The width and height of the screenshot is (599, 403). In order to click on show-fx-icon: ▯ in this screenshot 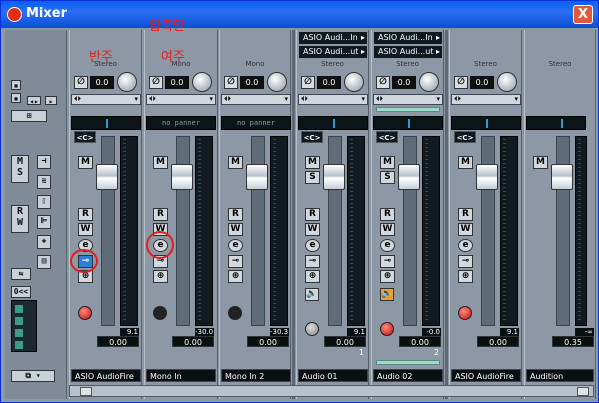, I will do `click(44, 202)`.